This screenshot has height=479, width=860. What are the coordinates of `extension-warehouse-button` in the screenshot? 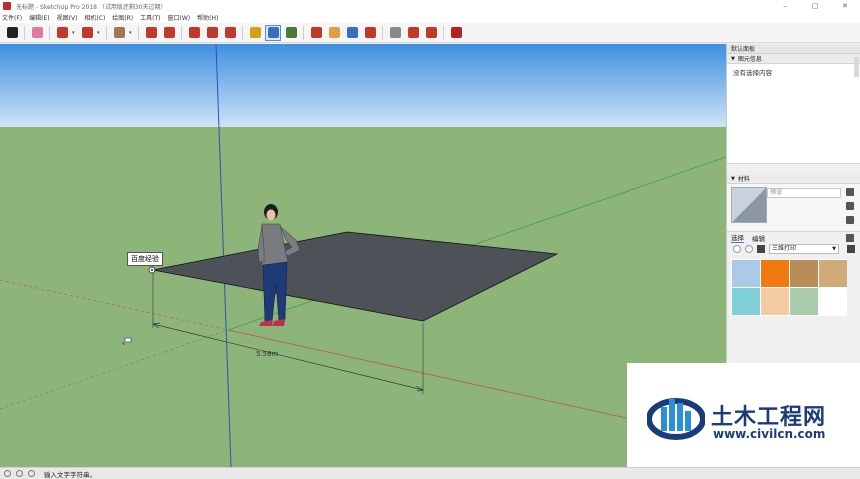 It's located at (413, 33).